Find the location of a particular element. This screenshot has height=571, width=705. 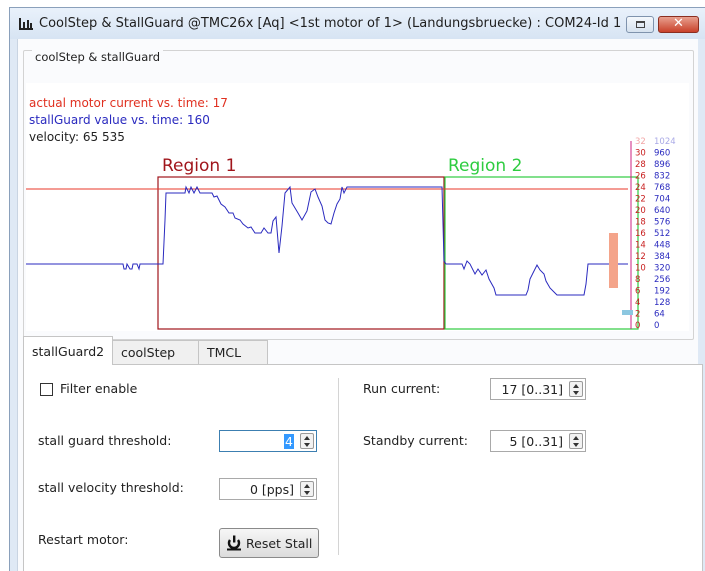

run-current-label: Run current: is located at coordinates (402, 388).